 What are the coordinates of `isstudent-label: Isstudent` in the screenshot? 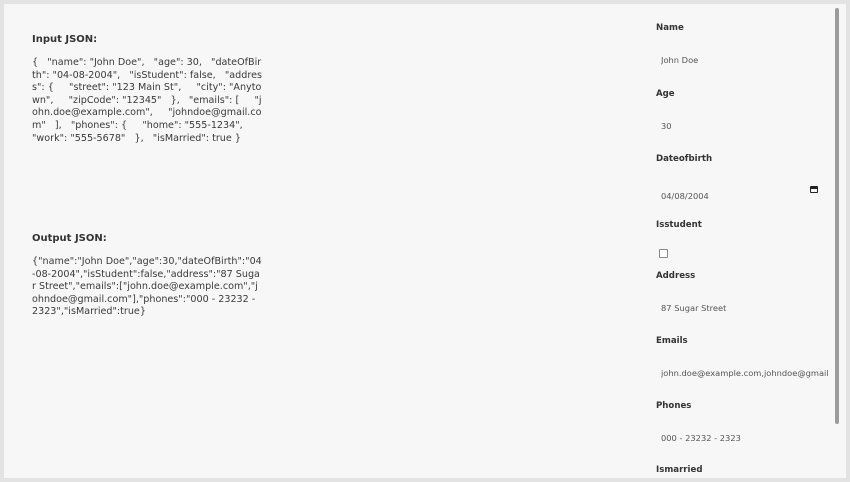 It's located at (679, 225).